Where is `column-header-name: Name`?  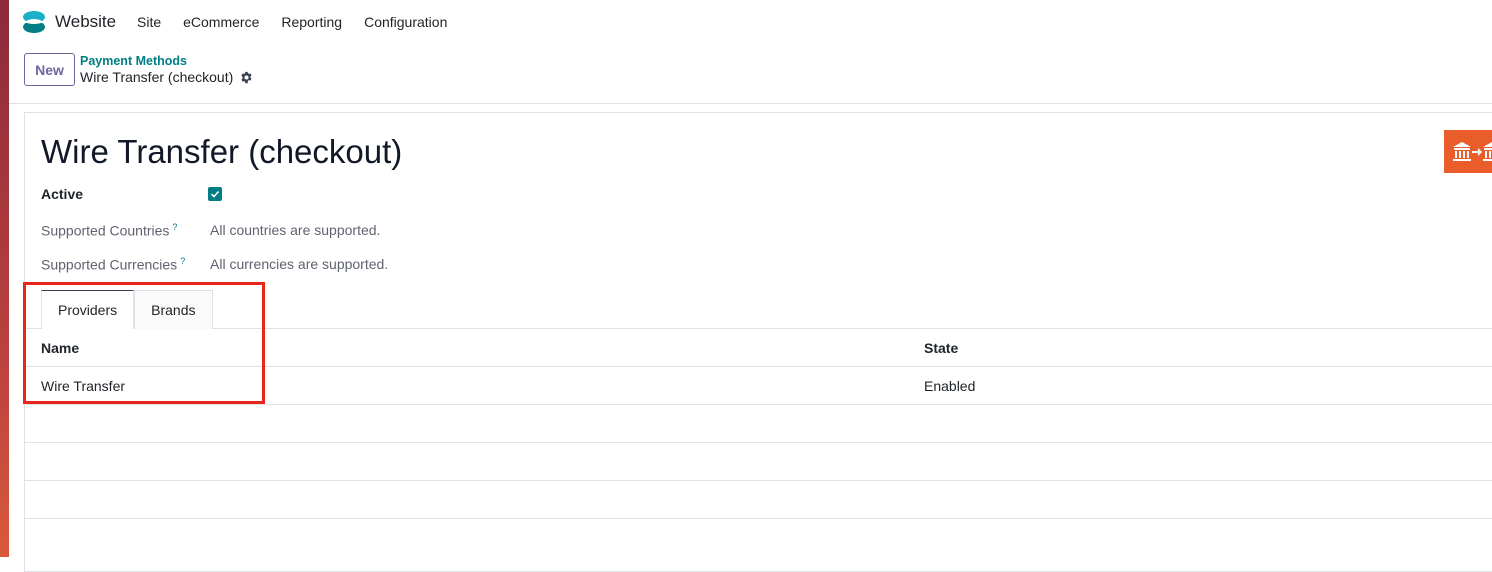 column-header-name: Name is located at coordinates (60, 348).